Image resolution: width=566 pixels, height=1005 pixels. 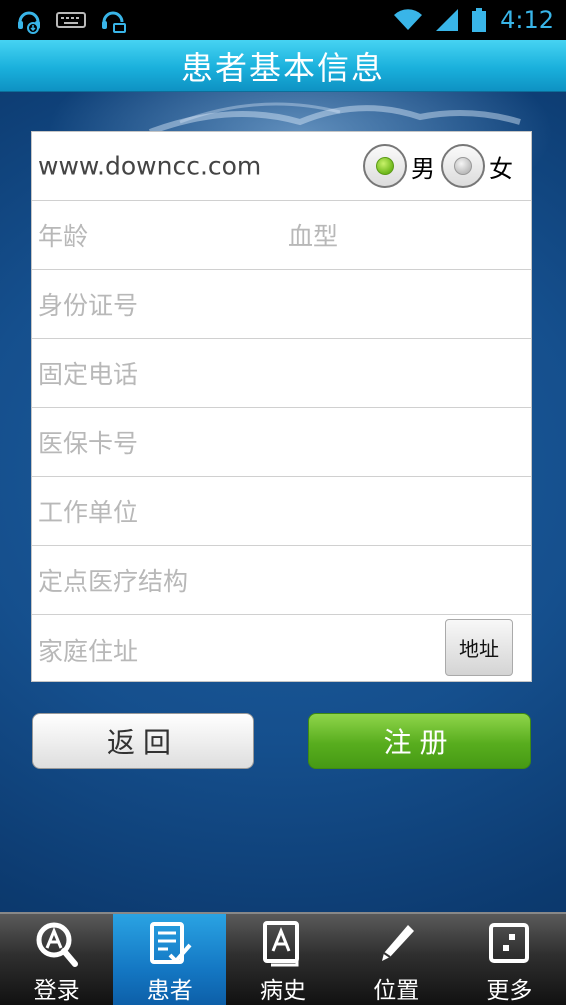 What do you see at coordinates (88, 373) in the screenshot?
I see `landline-field: 固定电话` at bounding box center [88, 373].